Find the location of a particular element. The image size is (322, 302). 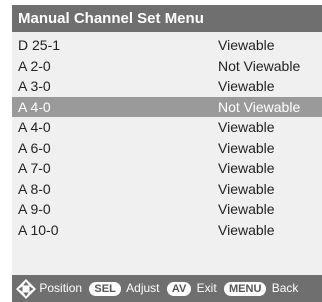

channel-row: A 9-0 Viewable is located at coordinates (167, 209).